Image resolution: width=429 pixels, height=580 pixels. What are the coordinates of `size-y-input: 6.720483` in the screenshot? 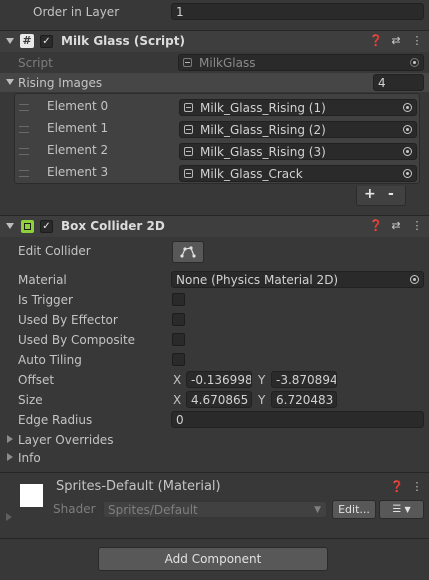 It's located at (304, 399).